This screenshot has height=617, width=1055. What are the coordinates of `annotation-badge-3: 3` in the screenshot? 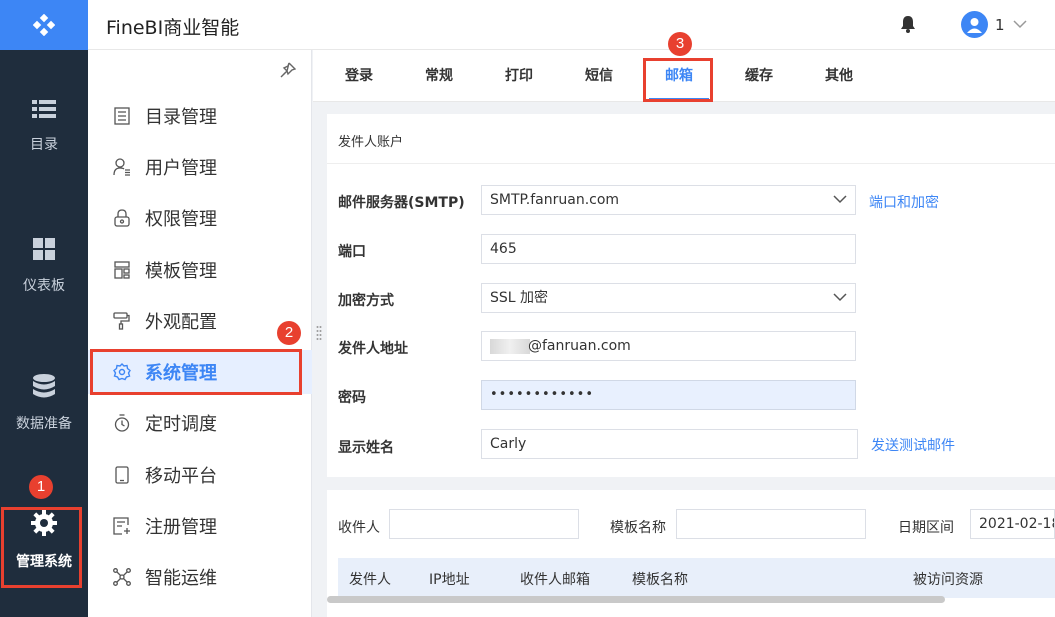 It's located at (680, 44).